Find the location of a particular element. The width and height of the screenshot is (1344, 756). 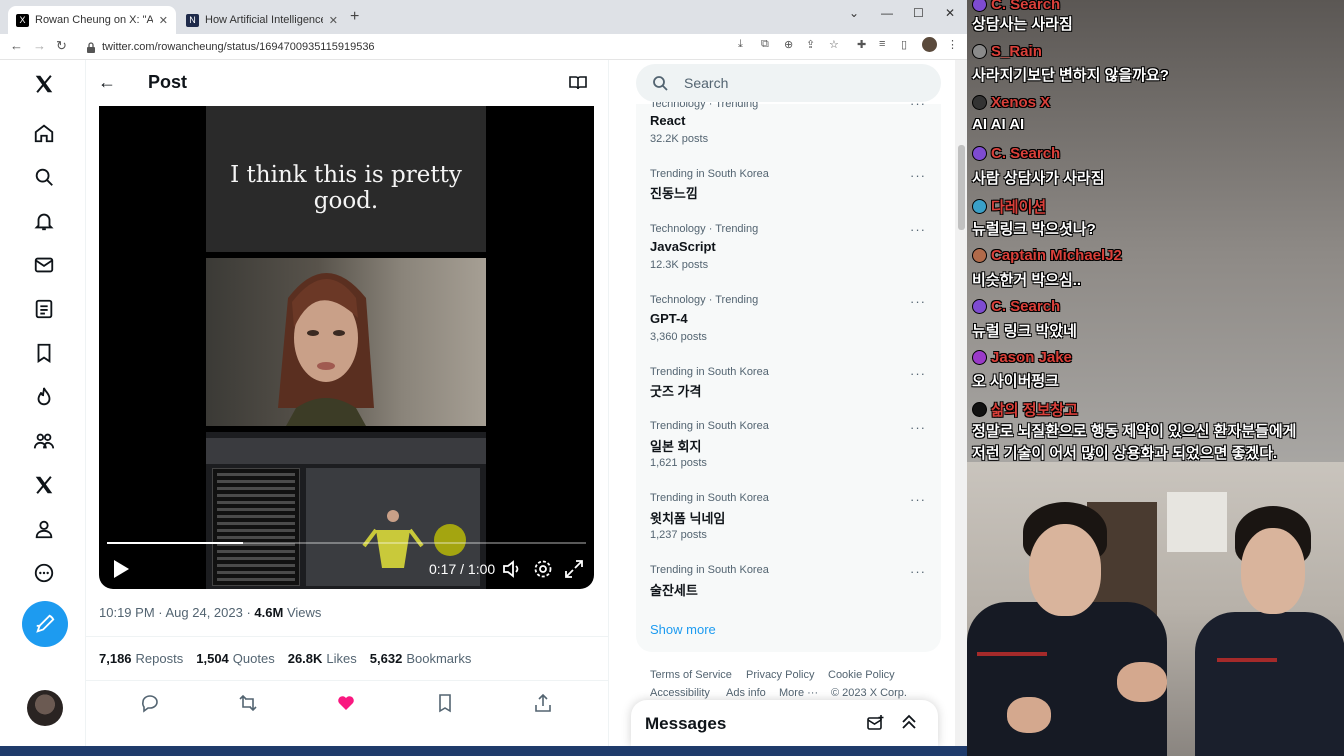

bookmarks-icon is located at coordinates (44, 353).